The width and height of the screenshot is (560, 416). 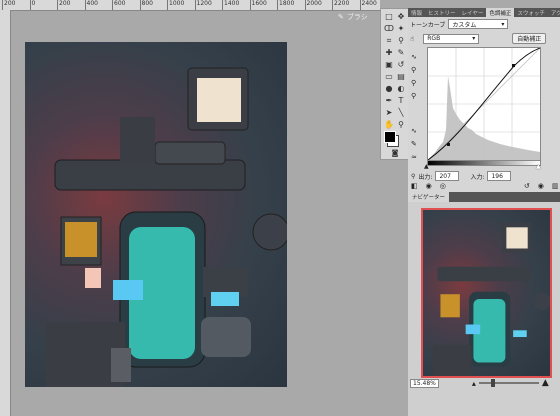 I want to click on path-select-icon: ➤, so click(x=389, y=113).